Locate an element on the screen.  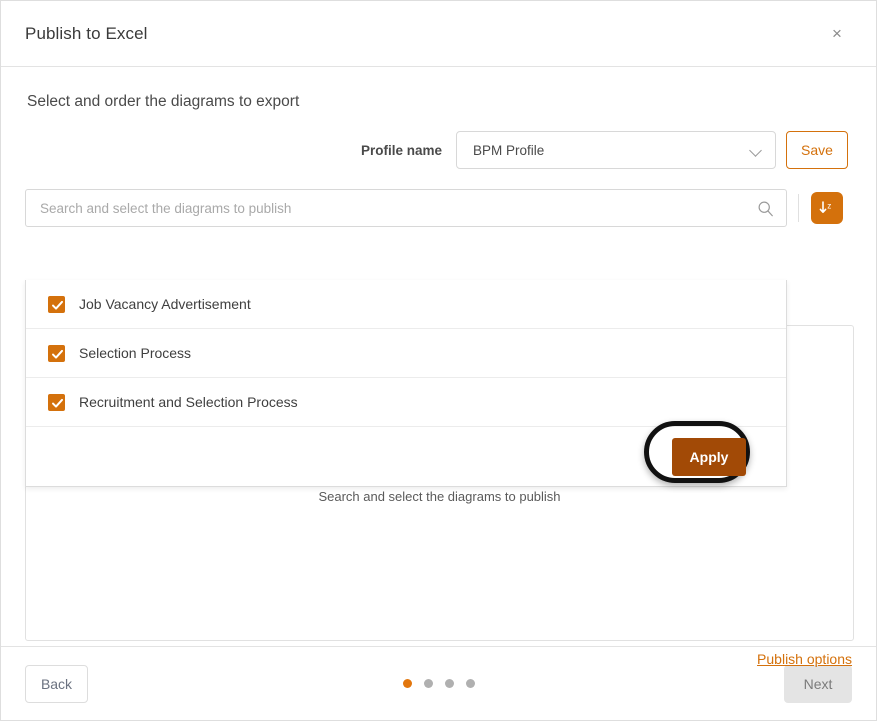
list-item-label: Job Vacancy Advertisement is located at coordinates (165, 304).